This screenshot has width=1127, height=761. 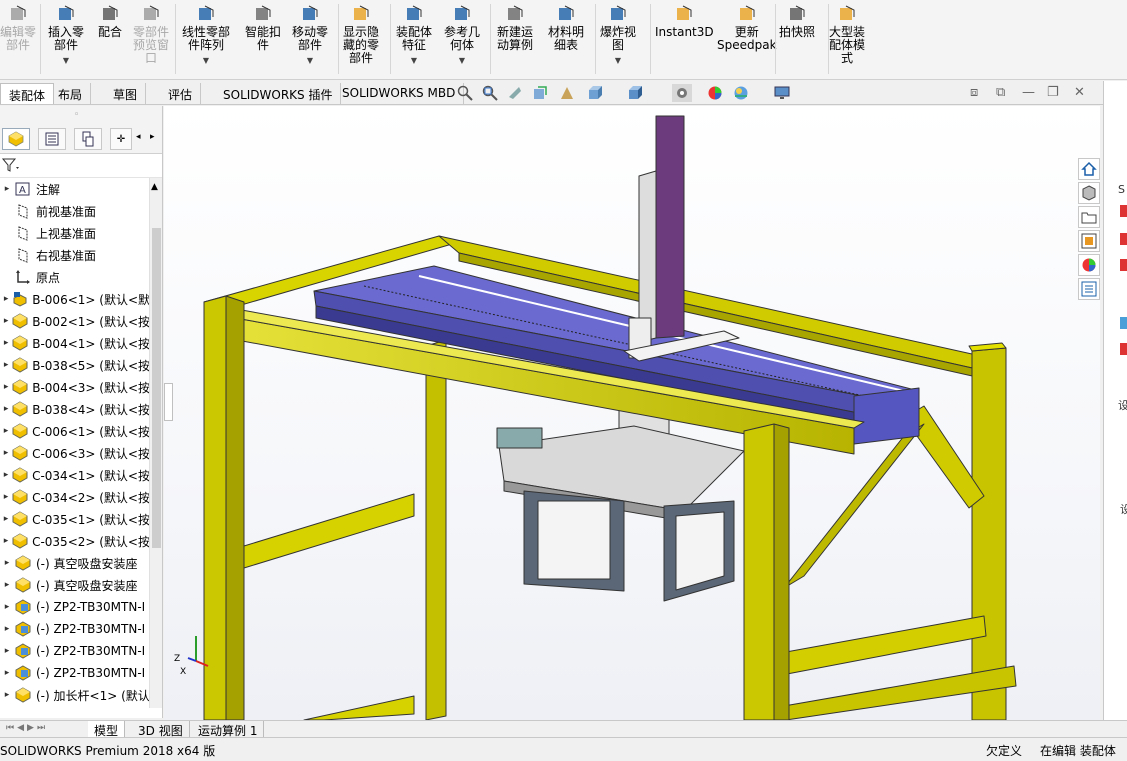 I want to click on tree-node: ▸ C-034<1> (默认<按, so click(x=75, y=475).